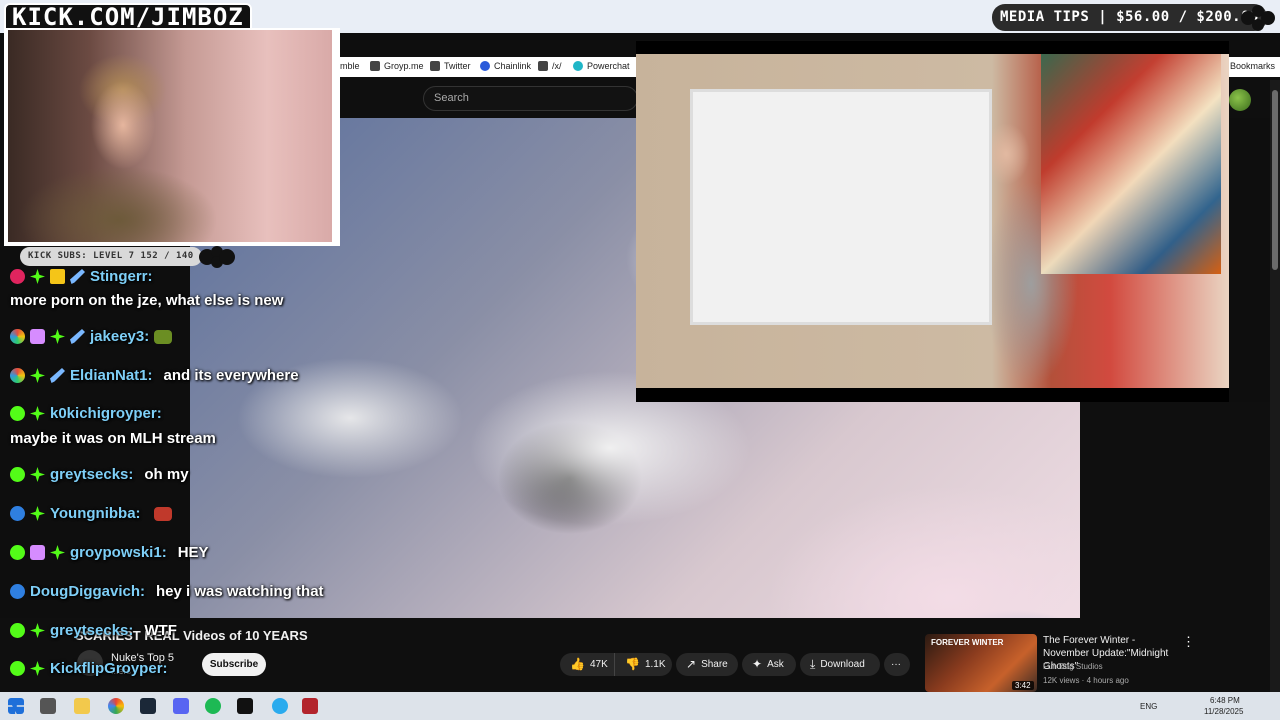 The height and width of the screenshot is (720, 1280). Describe the element at coordinates (897, 664) in the screenshot. I see `more-actions-button: ···` at that location.